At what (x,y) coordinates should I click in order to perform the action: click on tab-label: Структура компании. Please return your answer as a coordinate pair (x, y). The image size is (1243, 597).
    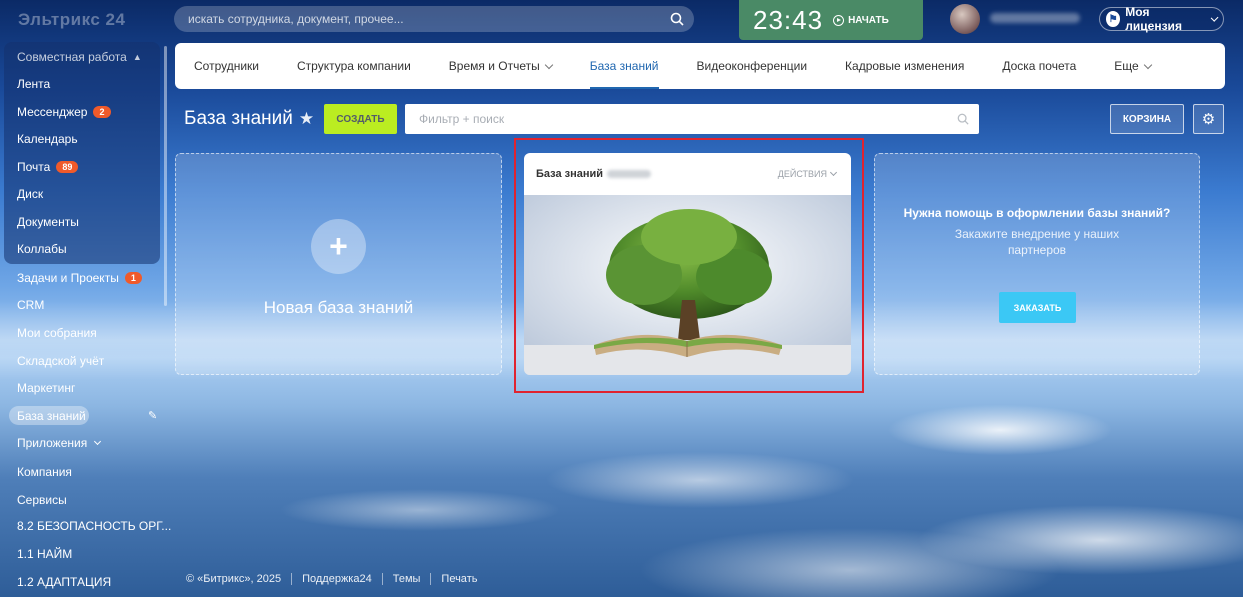
    Looking at the image, I should click on (354, 66).